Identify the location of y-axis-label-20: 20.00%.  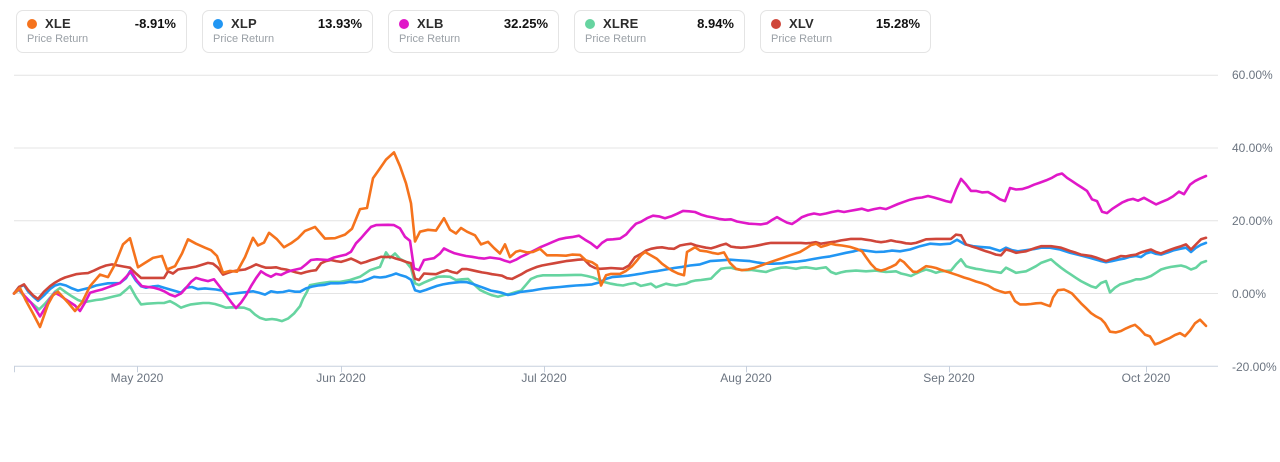
(1252, 221).